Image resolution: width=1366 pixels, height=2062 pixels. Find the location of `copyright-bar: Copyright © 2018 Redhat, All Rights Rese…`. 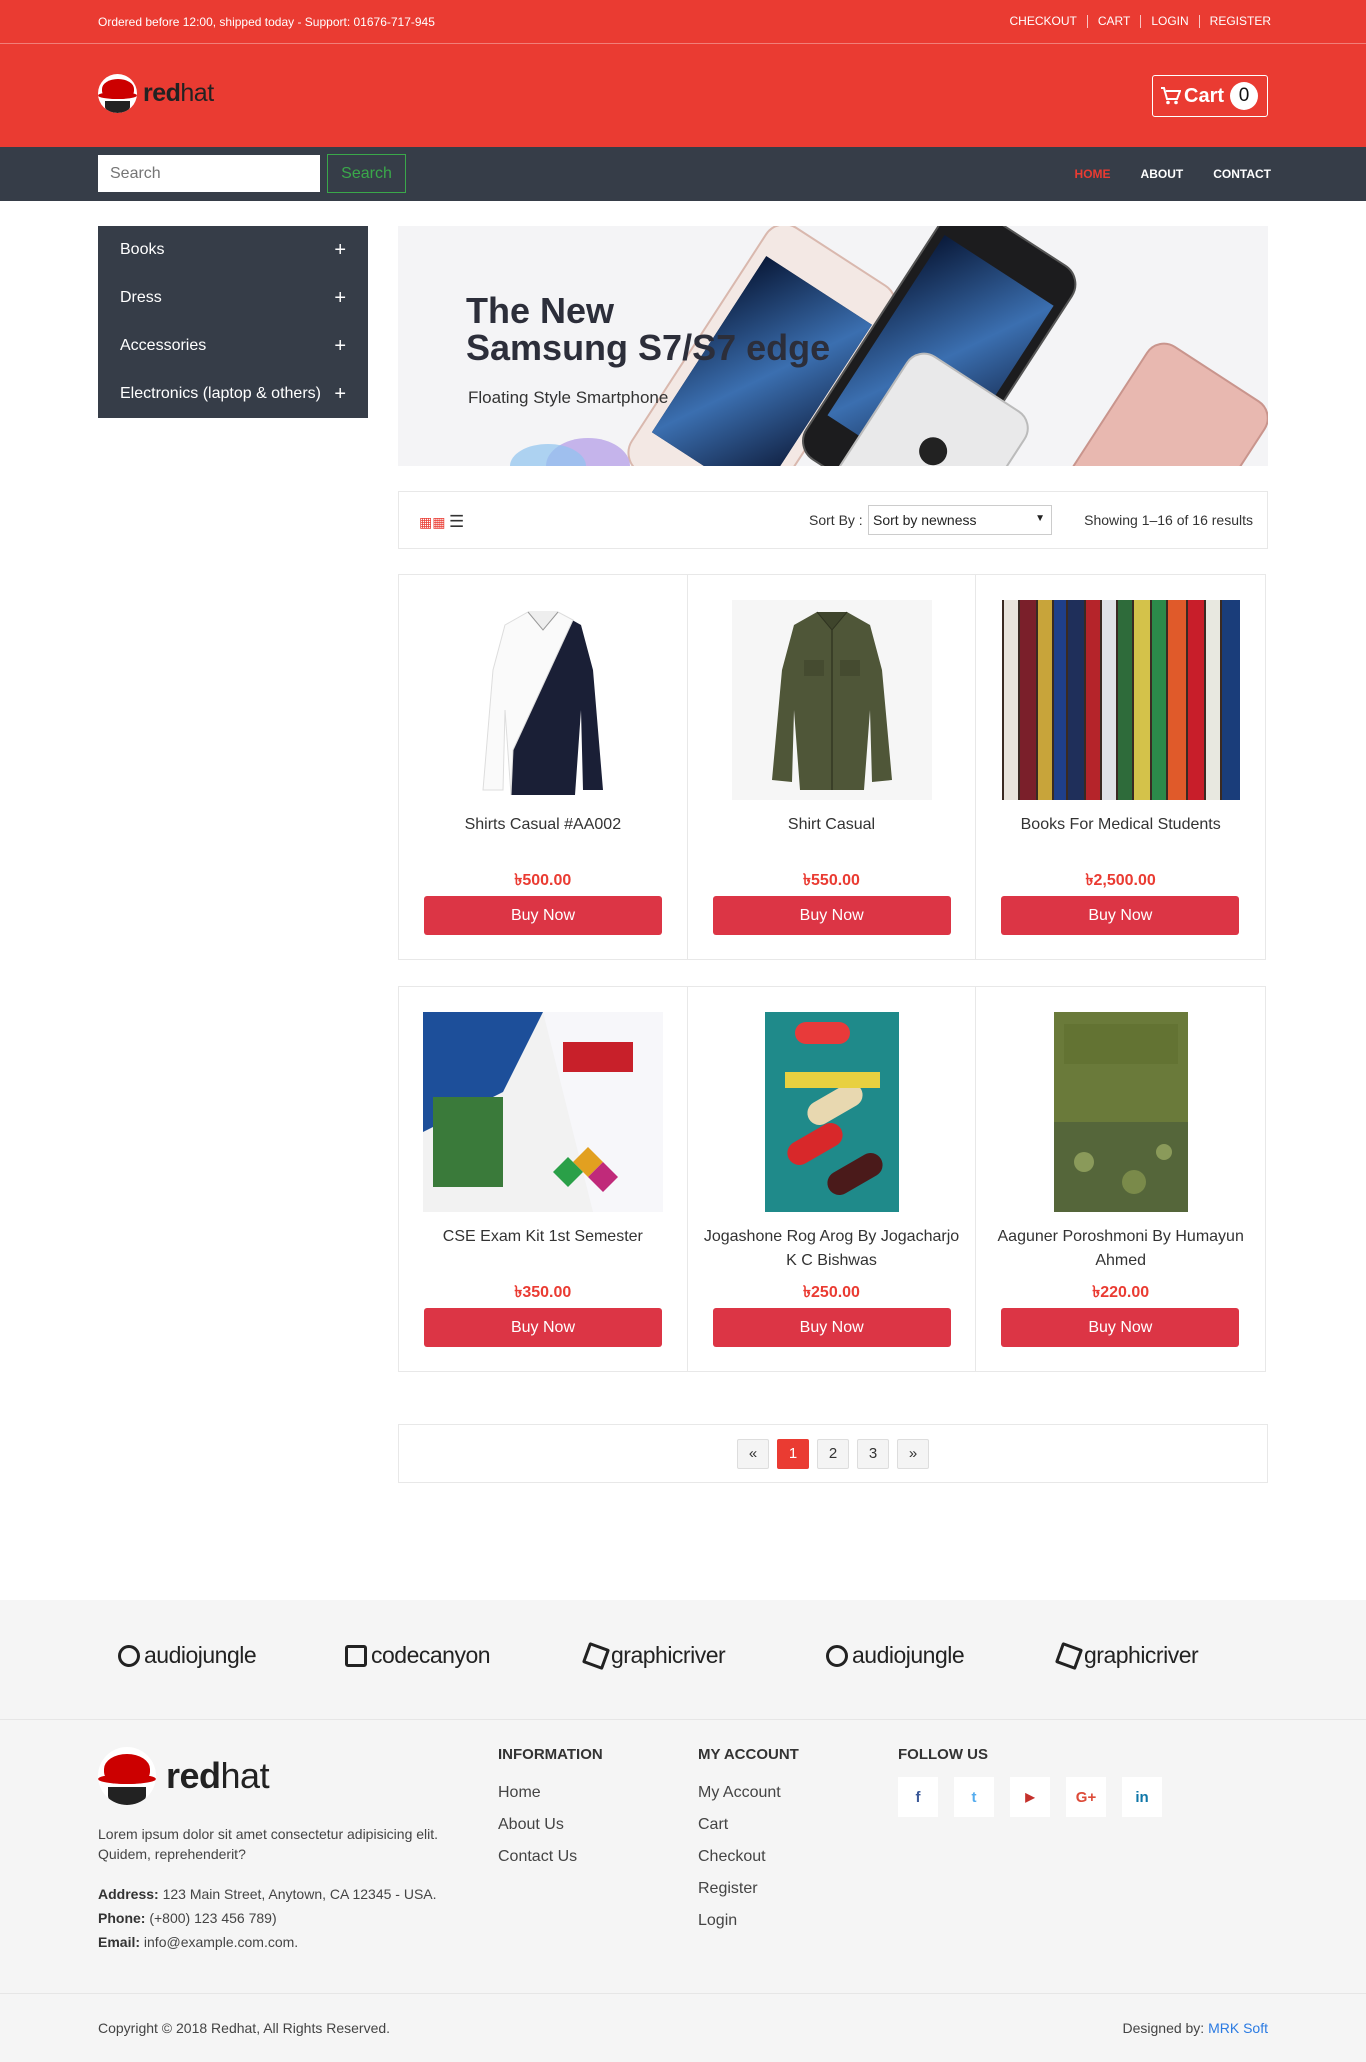

copyright-bar: Copyright © 2018 Redhat, All Rights Rese… is located at coordinates (683, 2027).